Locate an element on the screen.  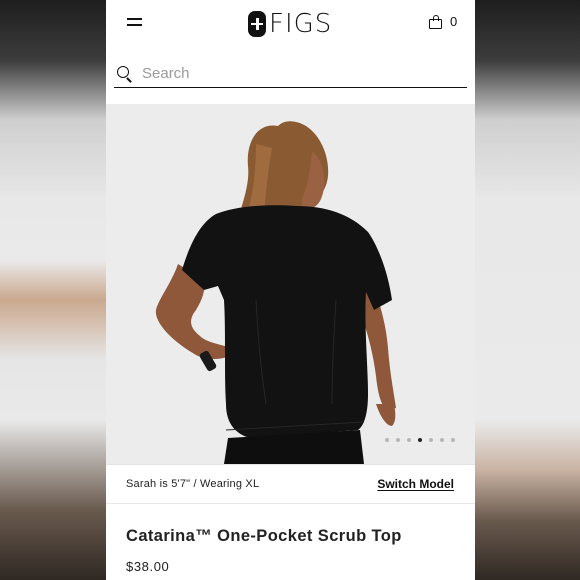
switch-model-link: Switch Model is located at coordinates (415, 484).